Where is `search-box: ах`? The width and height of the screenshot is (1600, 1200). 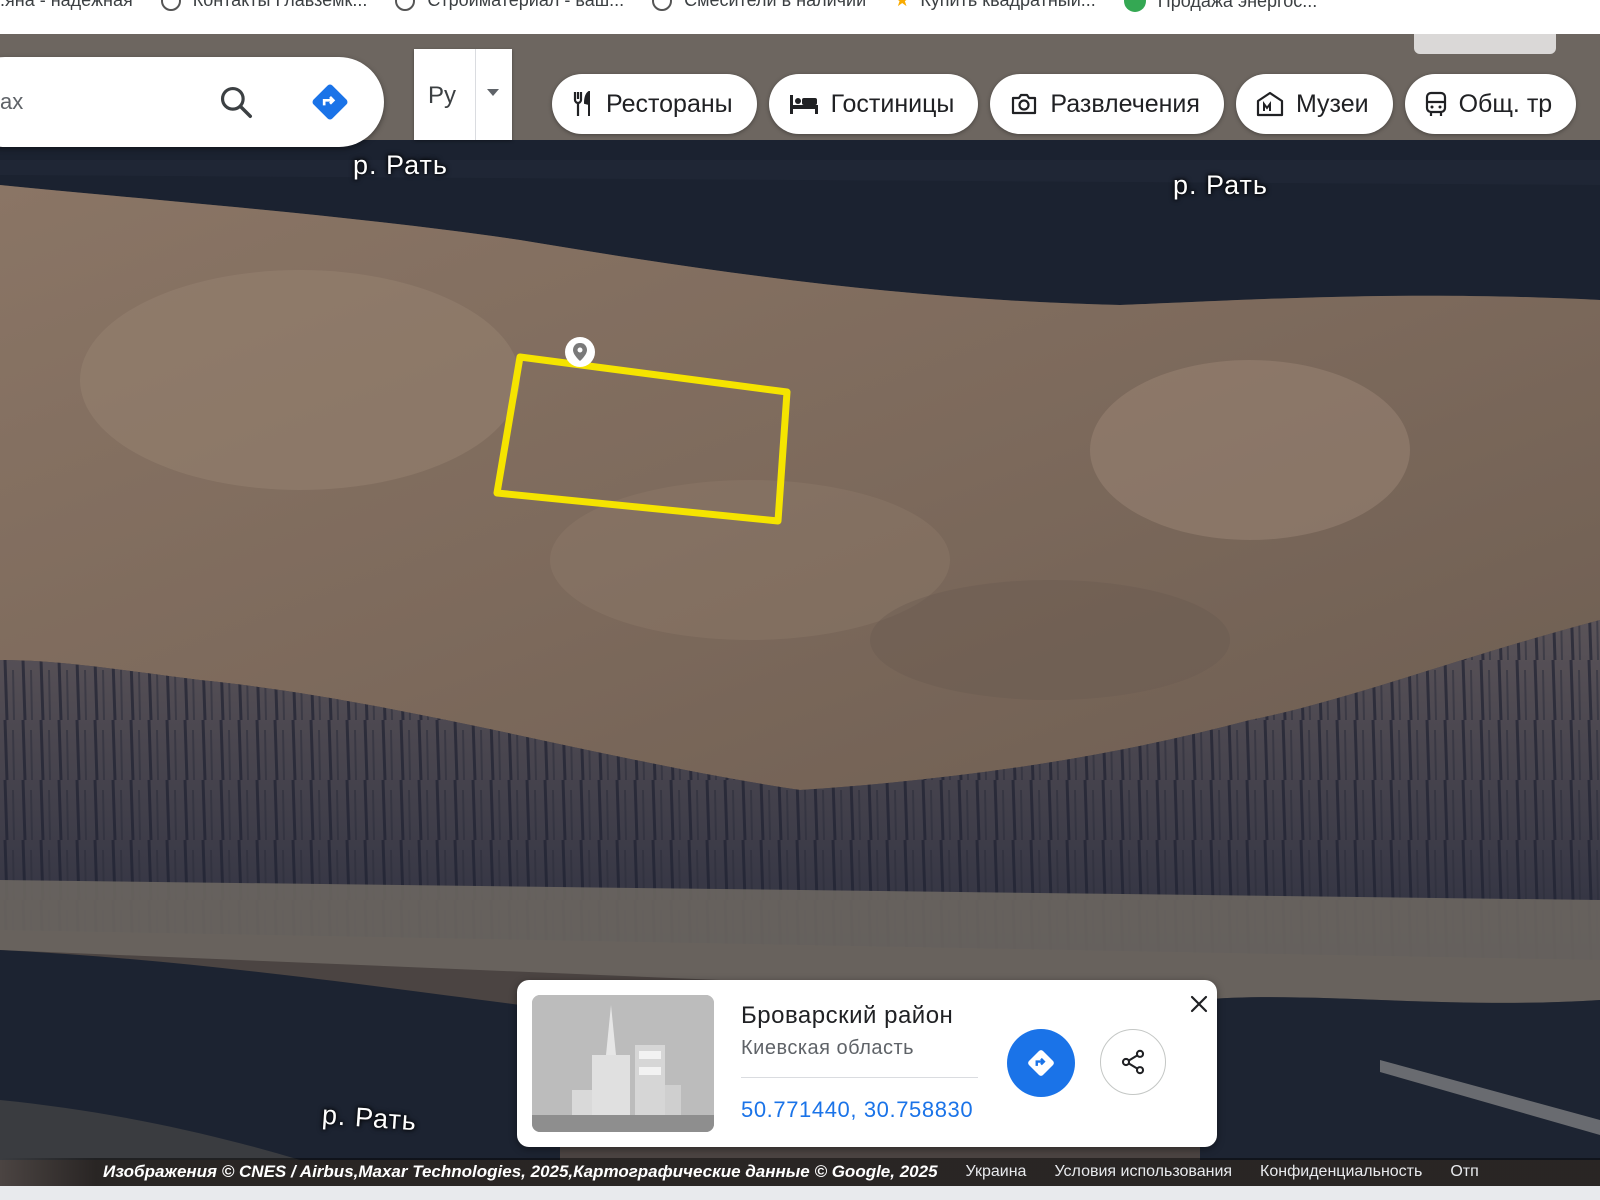 search-box: ах is located at coordinates (192, 102).